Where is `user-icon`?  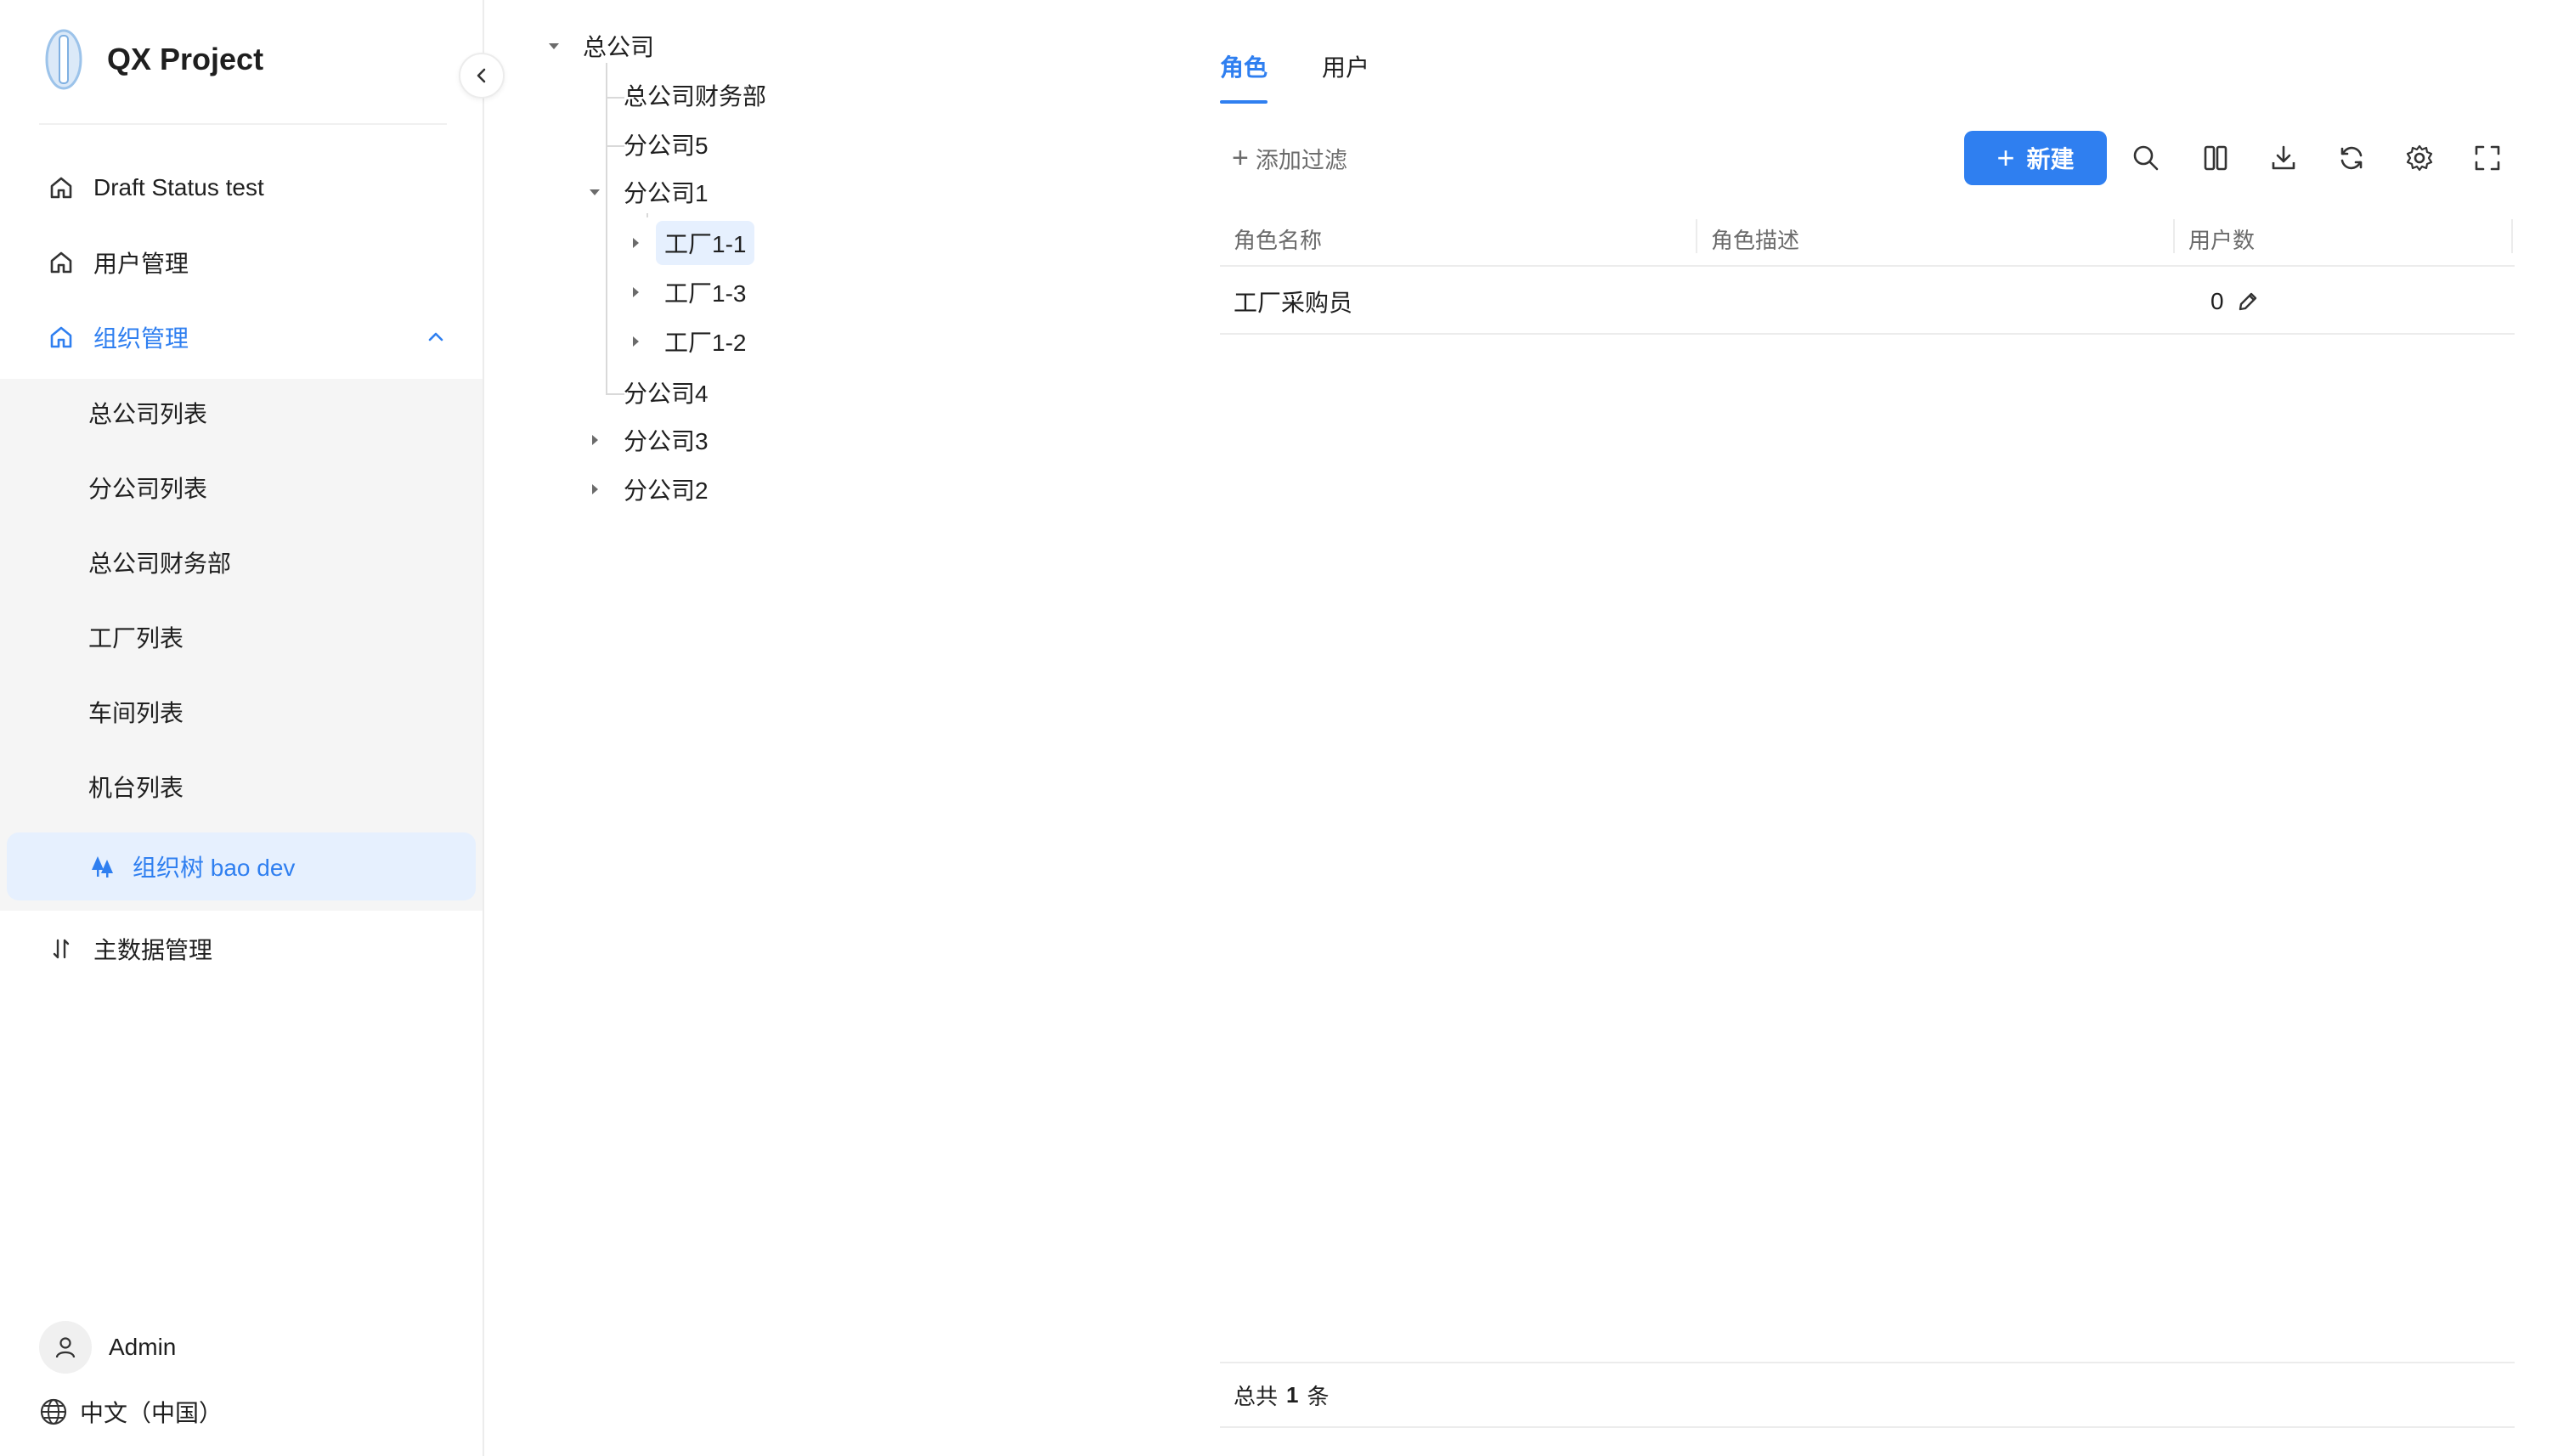 user-icon is located at coordinates (66, 1348).